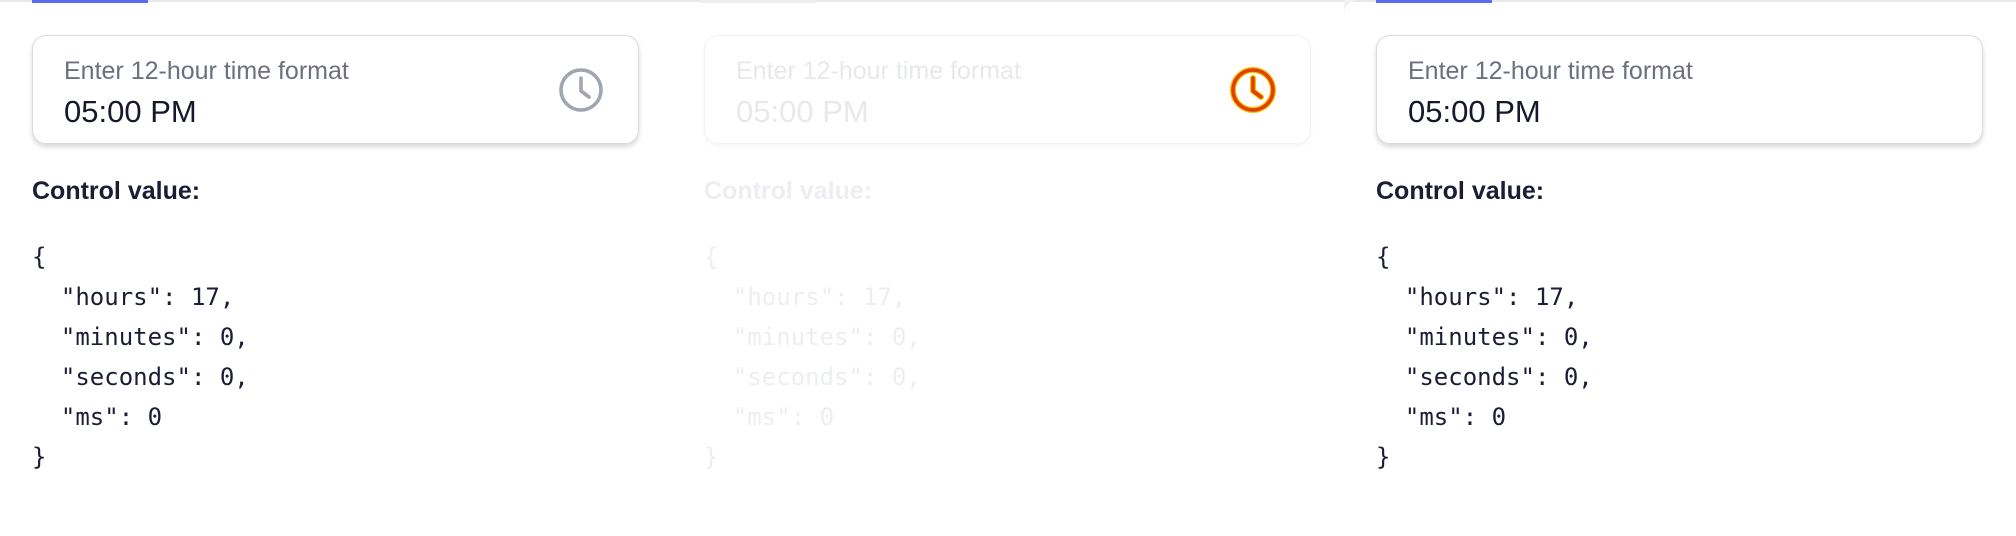 The width and height of the screenshot is (2016, 536). I want to click on tab-indicator-disabled, so click(758, 1).